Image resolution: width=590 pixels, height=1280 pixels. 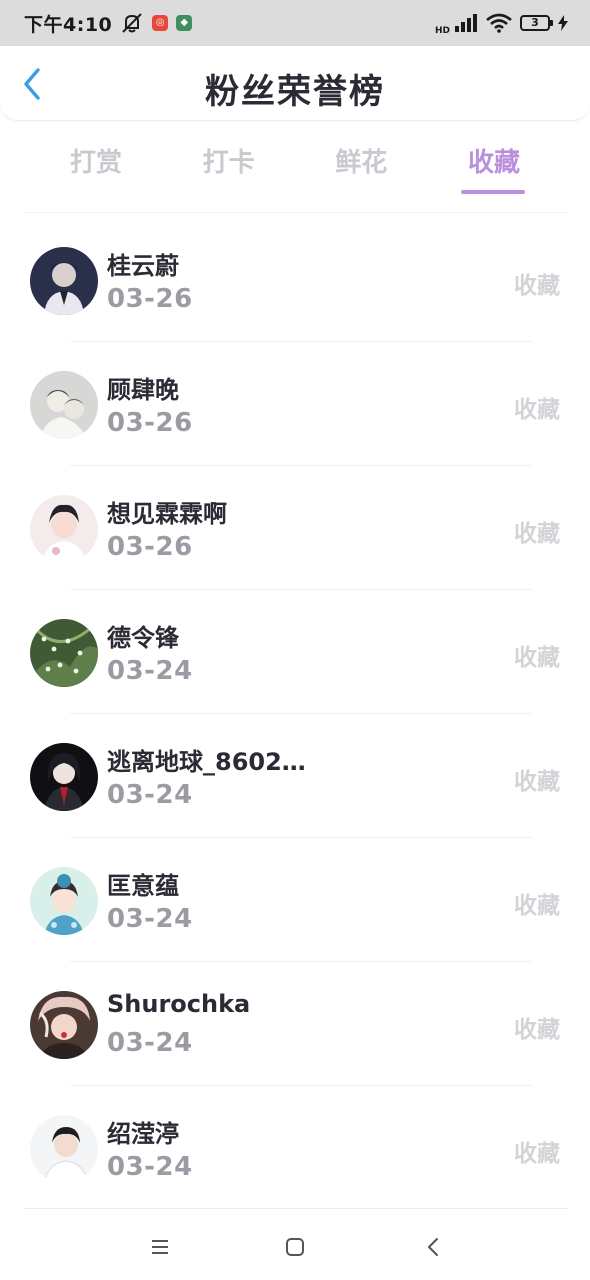 What do you see at coordinates (143, 886) in the screenshot?
I see `list-item-name: 匡意蕴` at bounding box center [143, 886].